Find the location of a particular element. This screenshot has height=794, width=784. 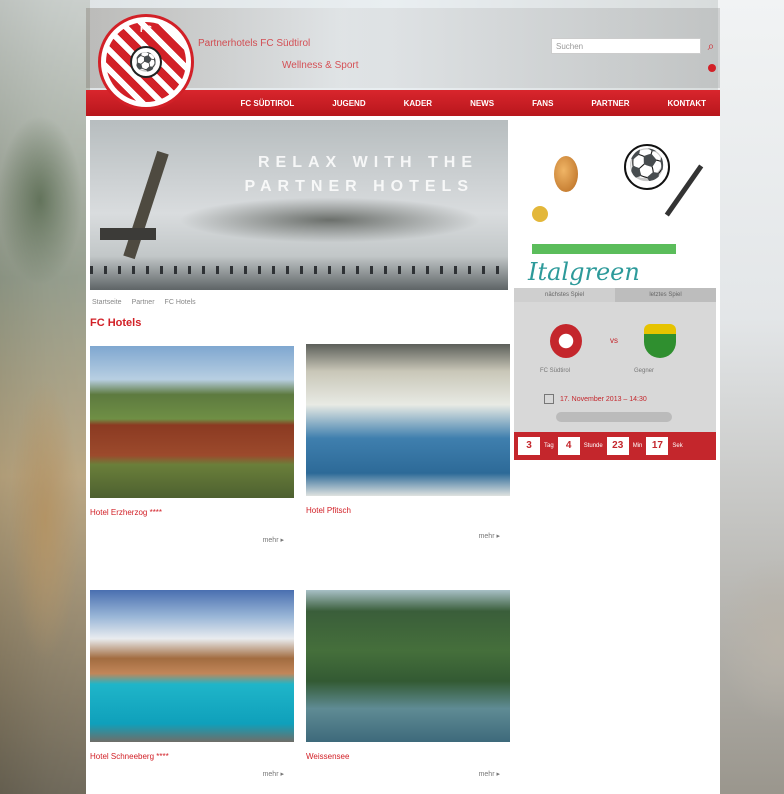

nav-item-partner: PARTNER is located at coordinates (610, 103).